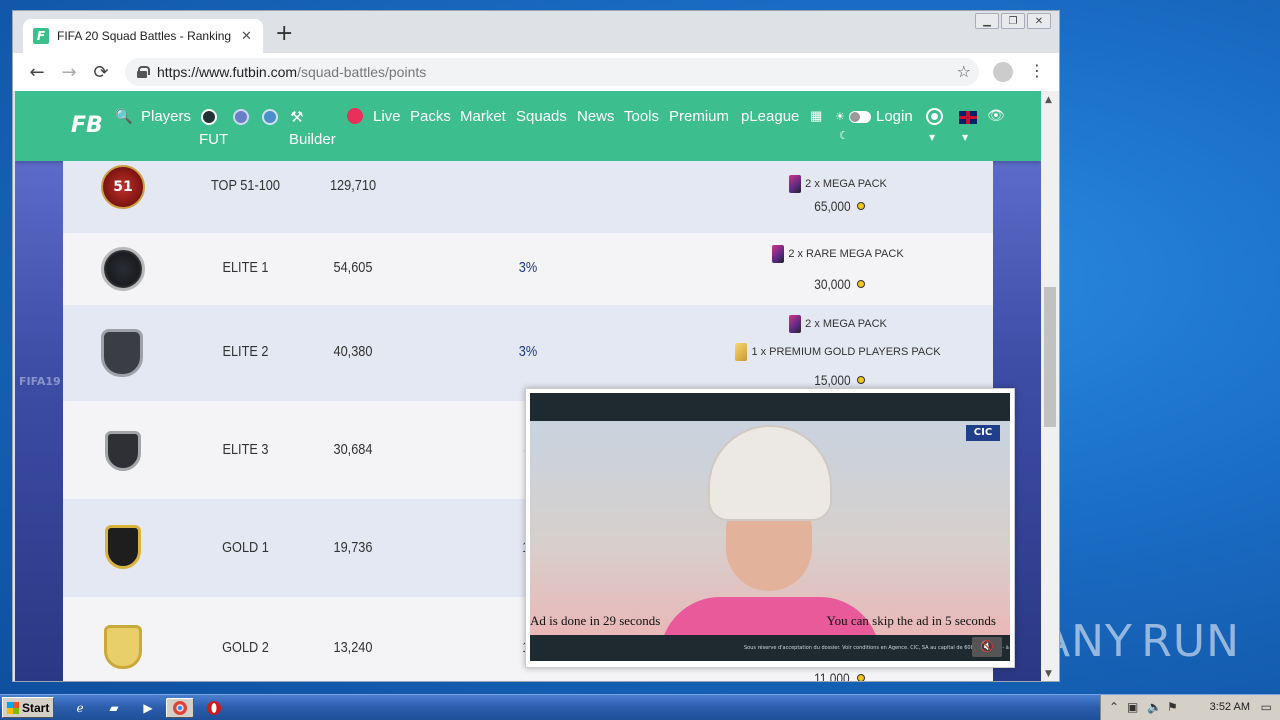 The width and height of the screenshot is (1280, 720). What do you see at coordinates (860, 117) in the screenshot?
I see `dark-mode-toggle` at bounding box center [860, 117].